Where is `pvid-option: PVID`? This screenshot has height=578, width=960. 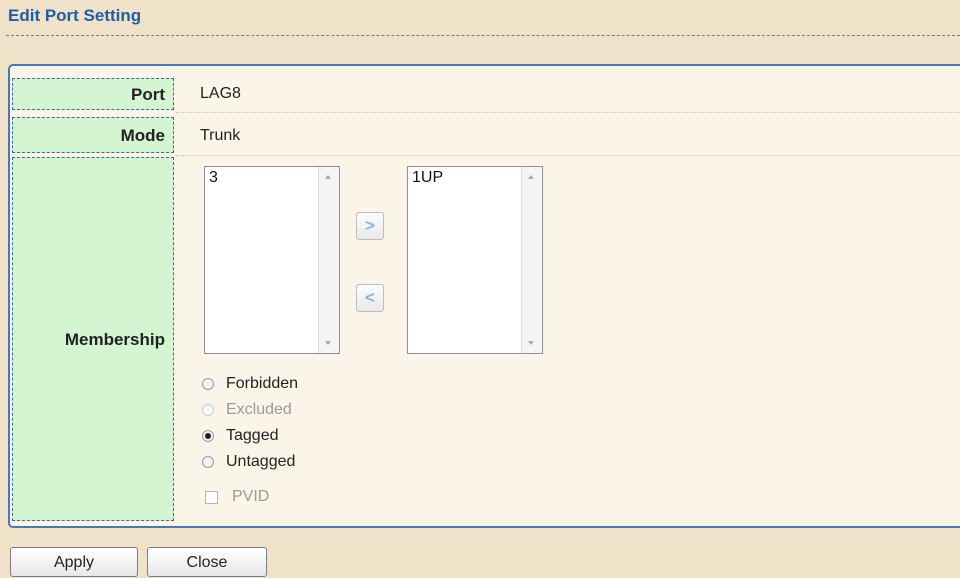
pvid-option: PVID is located at coordinates (237, 497).